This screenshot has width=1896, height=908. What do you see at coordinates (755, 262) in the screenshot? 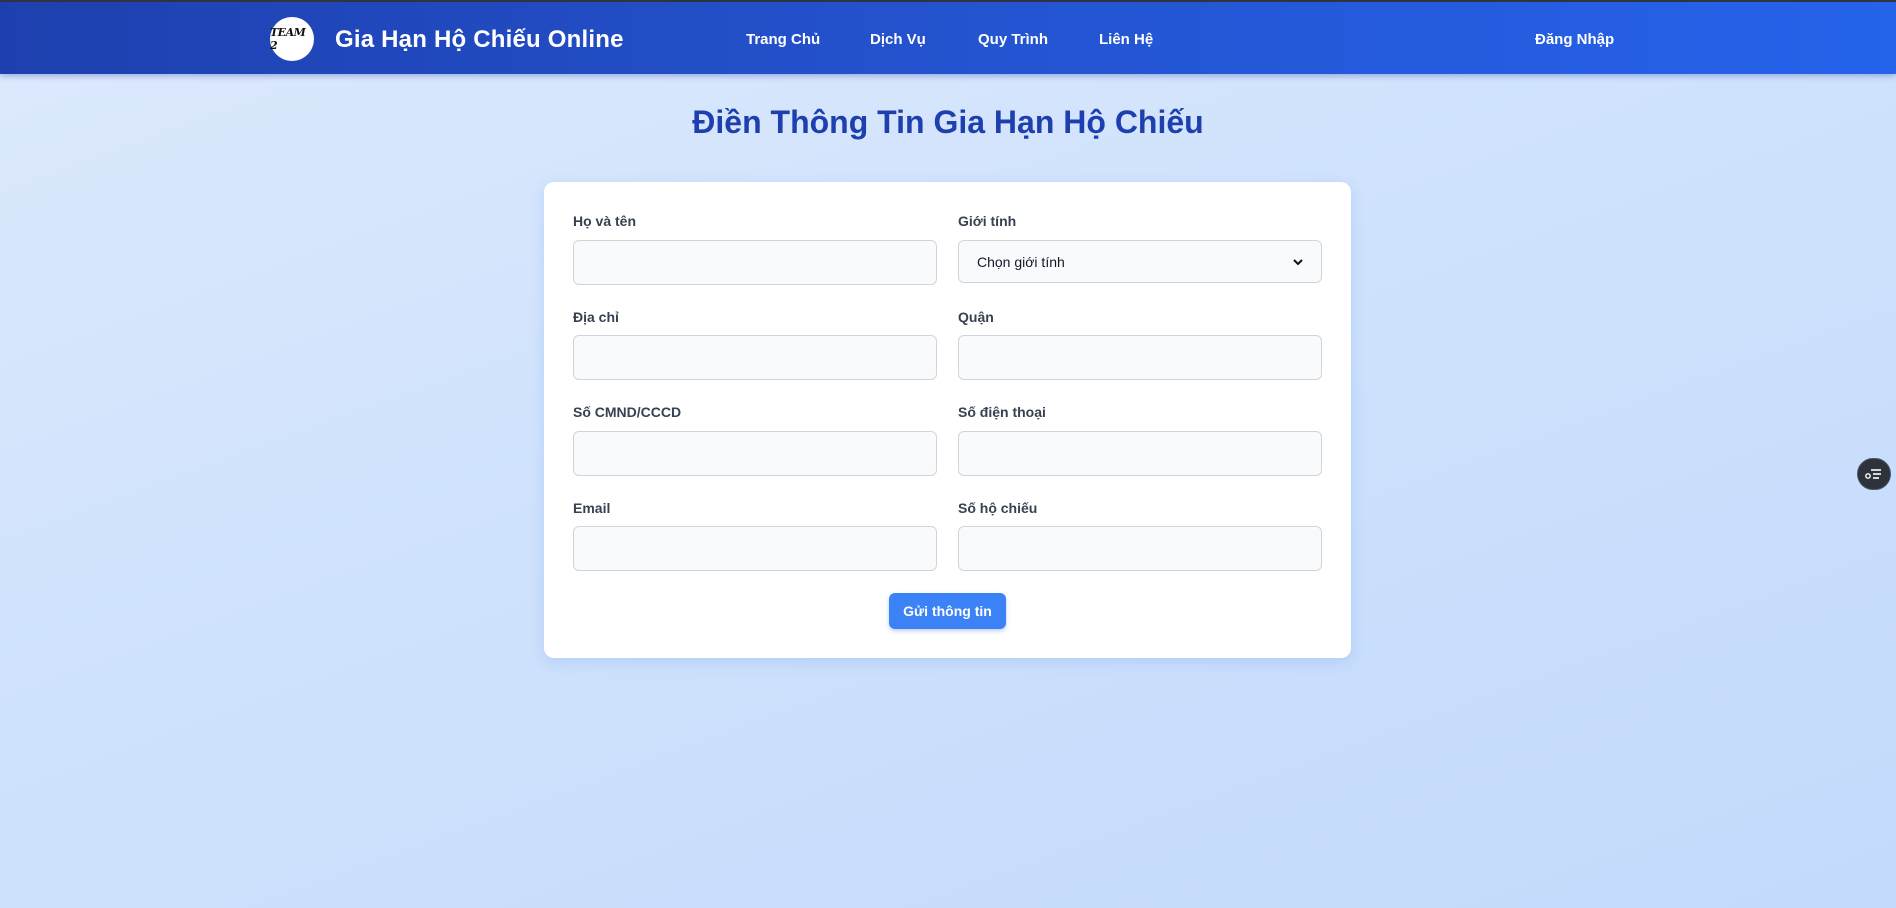
I see `full-name-input` at bounding box center [755, 262].